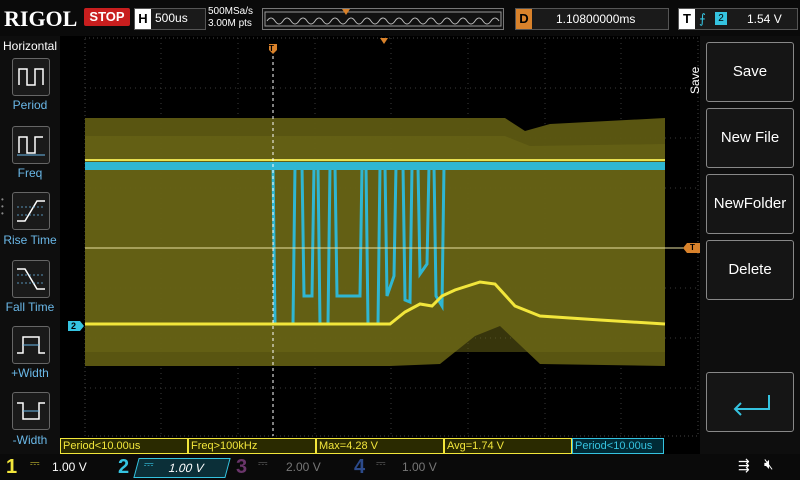 This screenshot has width=800, height=480. Describe the element at coordinates (231, 11) in the screenshot. I see `sample-rate: 500MSa/s` at that location.